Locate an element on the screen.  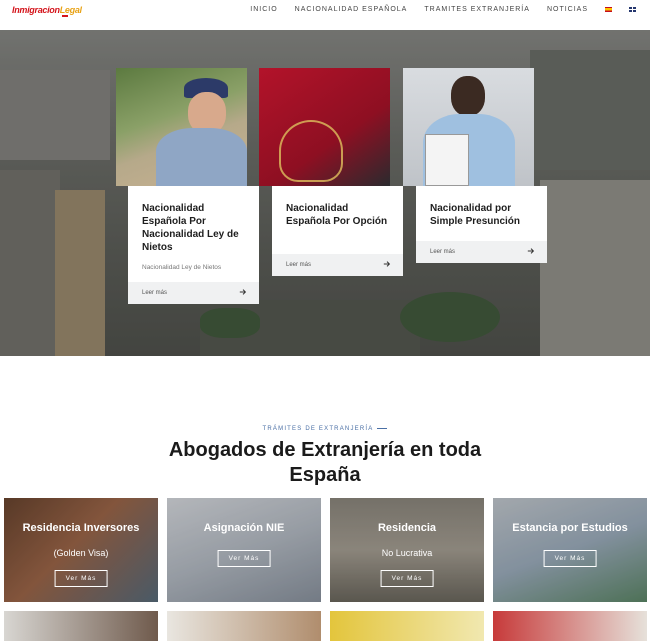
logo-text-2: Legal is located at coordinates (70, 10).